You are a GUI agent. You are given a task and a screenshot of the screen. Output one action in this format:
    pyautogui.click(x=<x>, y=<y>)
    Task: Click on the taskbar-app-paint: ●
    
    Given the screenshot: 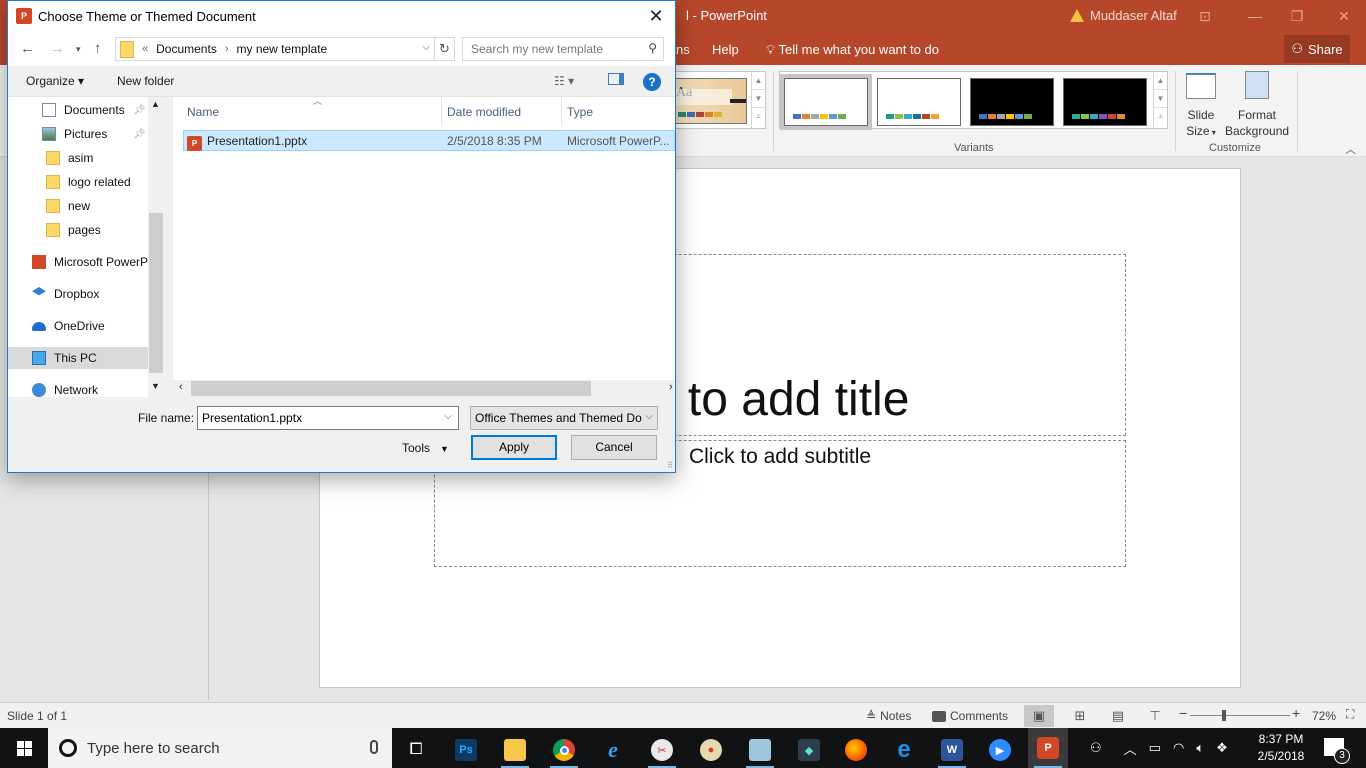 What is the action you would take?
    pyautogui.click(x=711, y=750)
    